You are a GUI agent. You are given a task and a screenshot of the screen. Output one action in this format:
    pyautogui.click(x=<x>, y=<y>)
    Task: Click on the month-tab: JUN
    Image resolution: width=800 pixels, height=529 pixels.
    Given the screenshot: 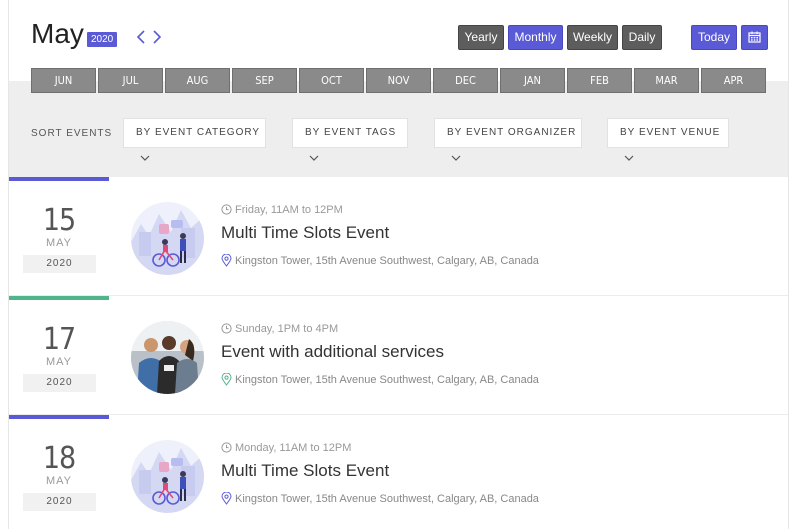 What is the action you would take?
    pyautogui.click(x=63, y=80)
    